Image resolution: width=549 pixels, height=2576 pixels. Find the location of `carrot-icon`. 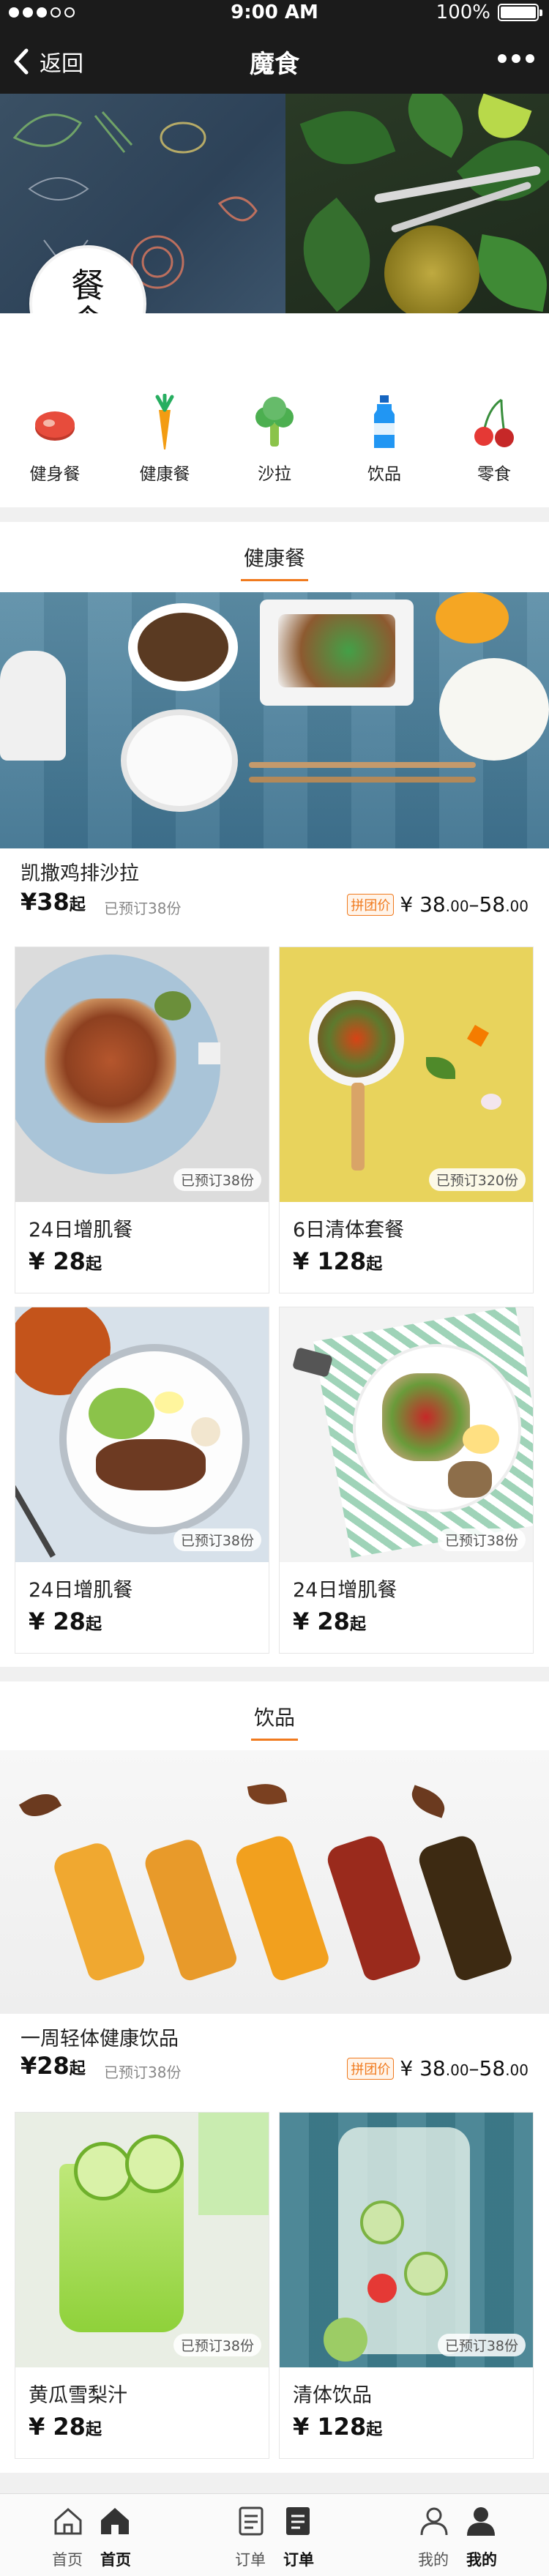

carrot-icon is located at coordinates (164, 421).